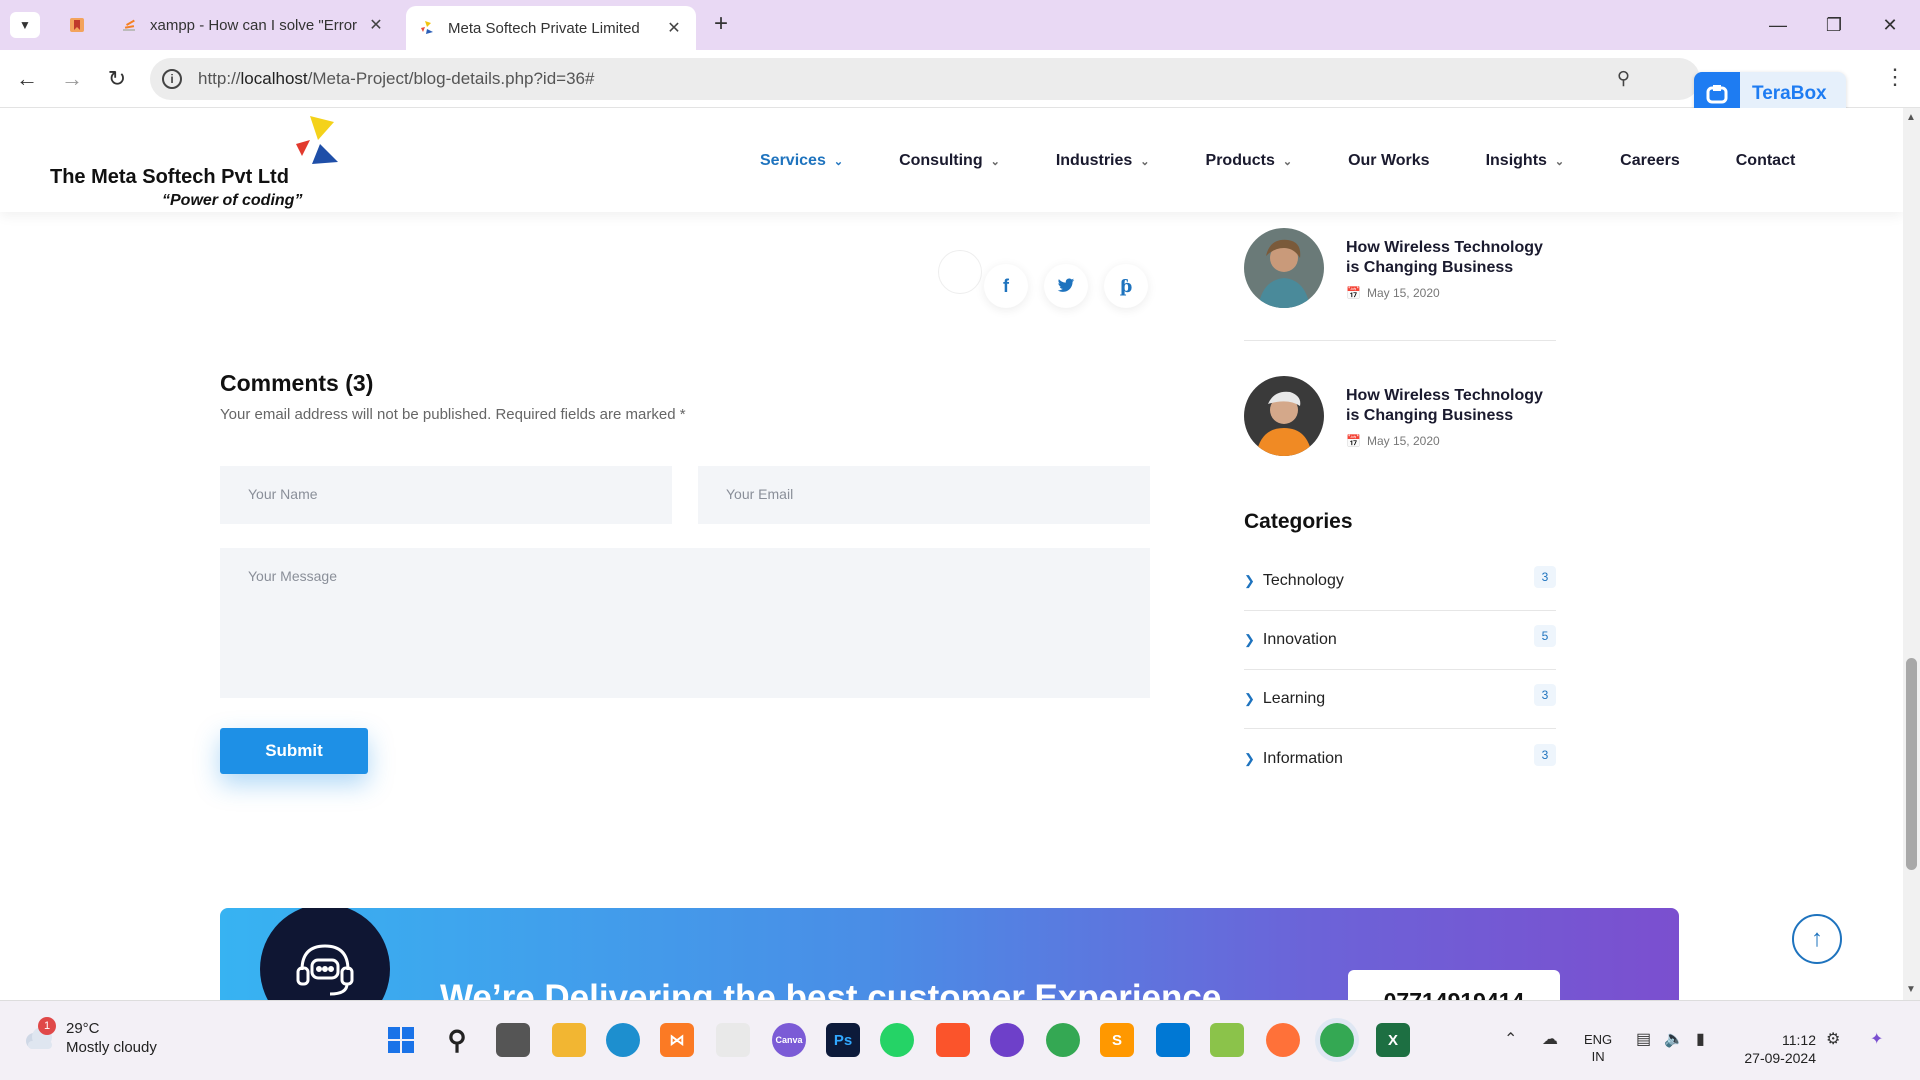  Describe the element at coordinates (1911, 989) in the screenshot. I see `scroll-down-icon: ▼` at that location.